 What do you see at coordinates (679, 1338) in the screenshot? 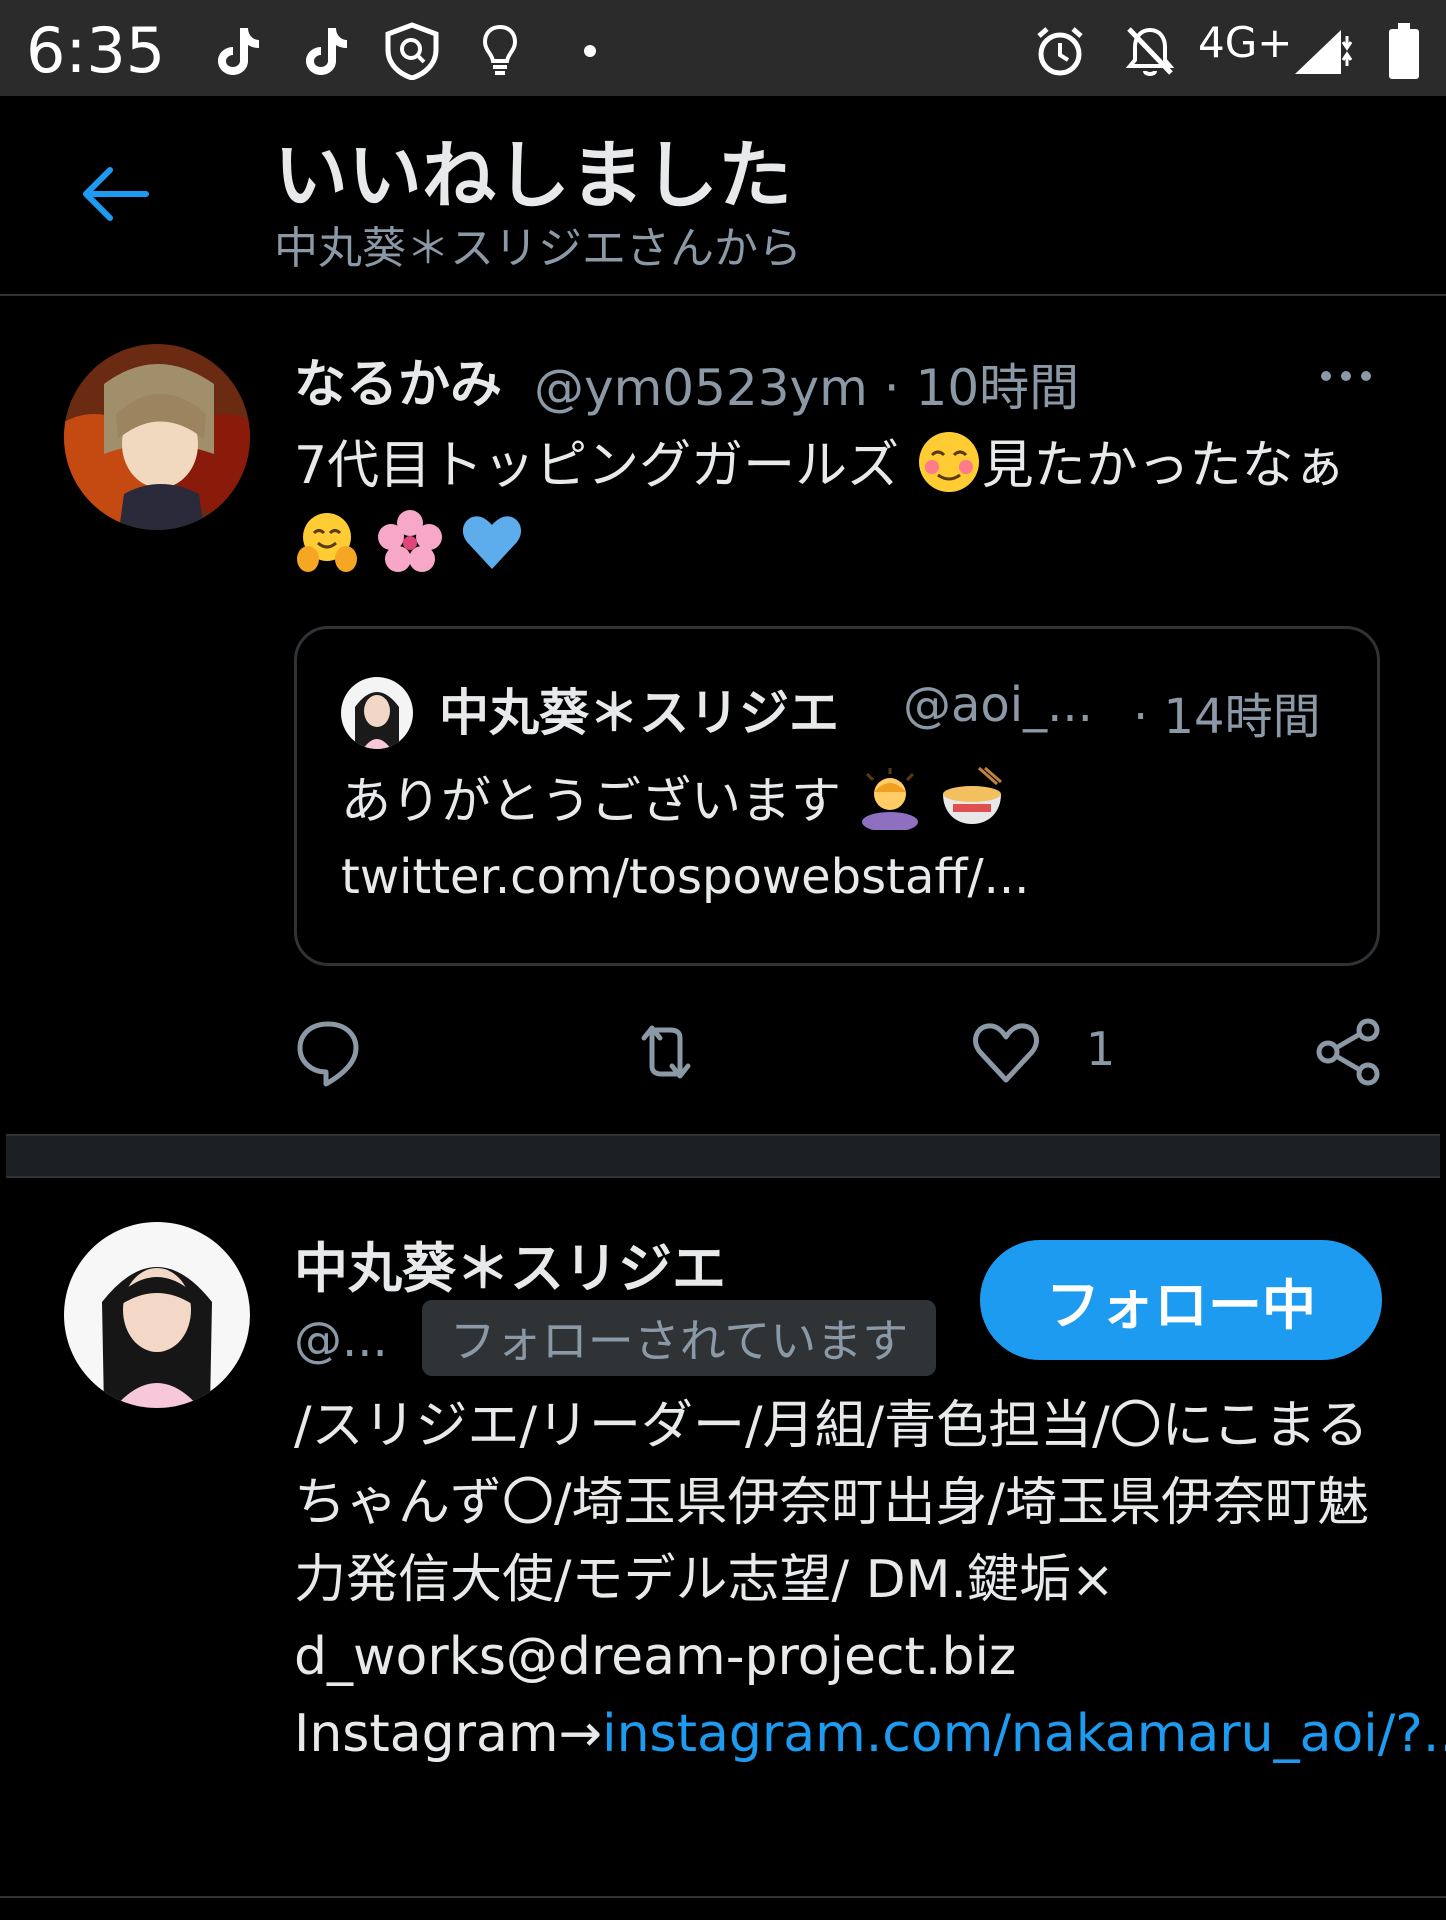
I see `follows-you-badge: フォローされています` at bounding box center [679, 1338].